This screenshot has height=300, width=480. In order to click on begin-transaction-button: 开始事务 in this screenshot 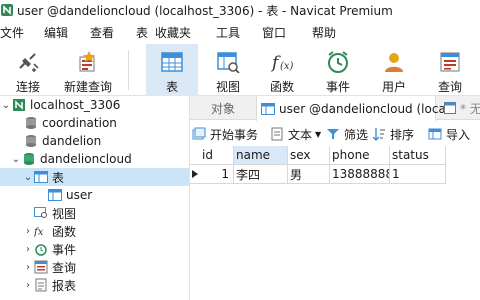, I will do `click(225, 134)`.